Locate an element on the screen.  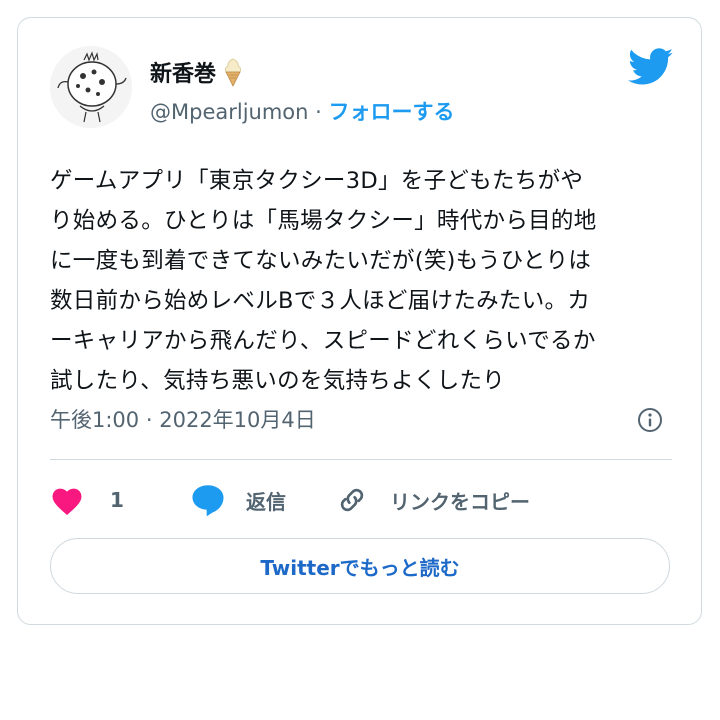
twitter-bird-icon is located at coordinates (651, 67).